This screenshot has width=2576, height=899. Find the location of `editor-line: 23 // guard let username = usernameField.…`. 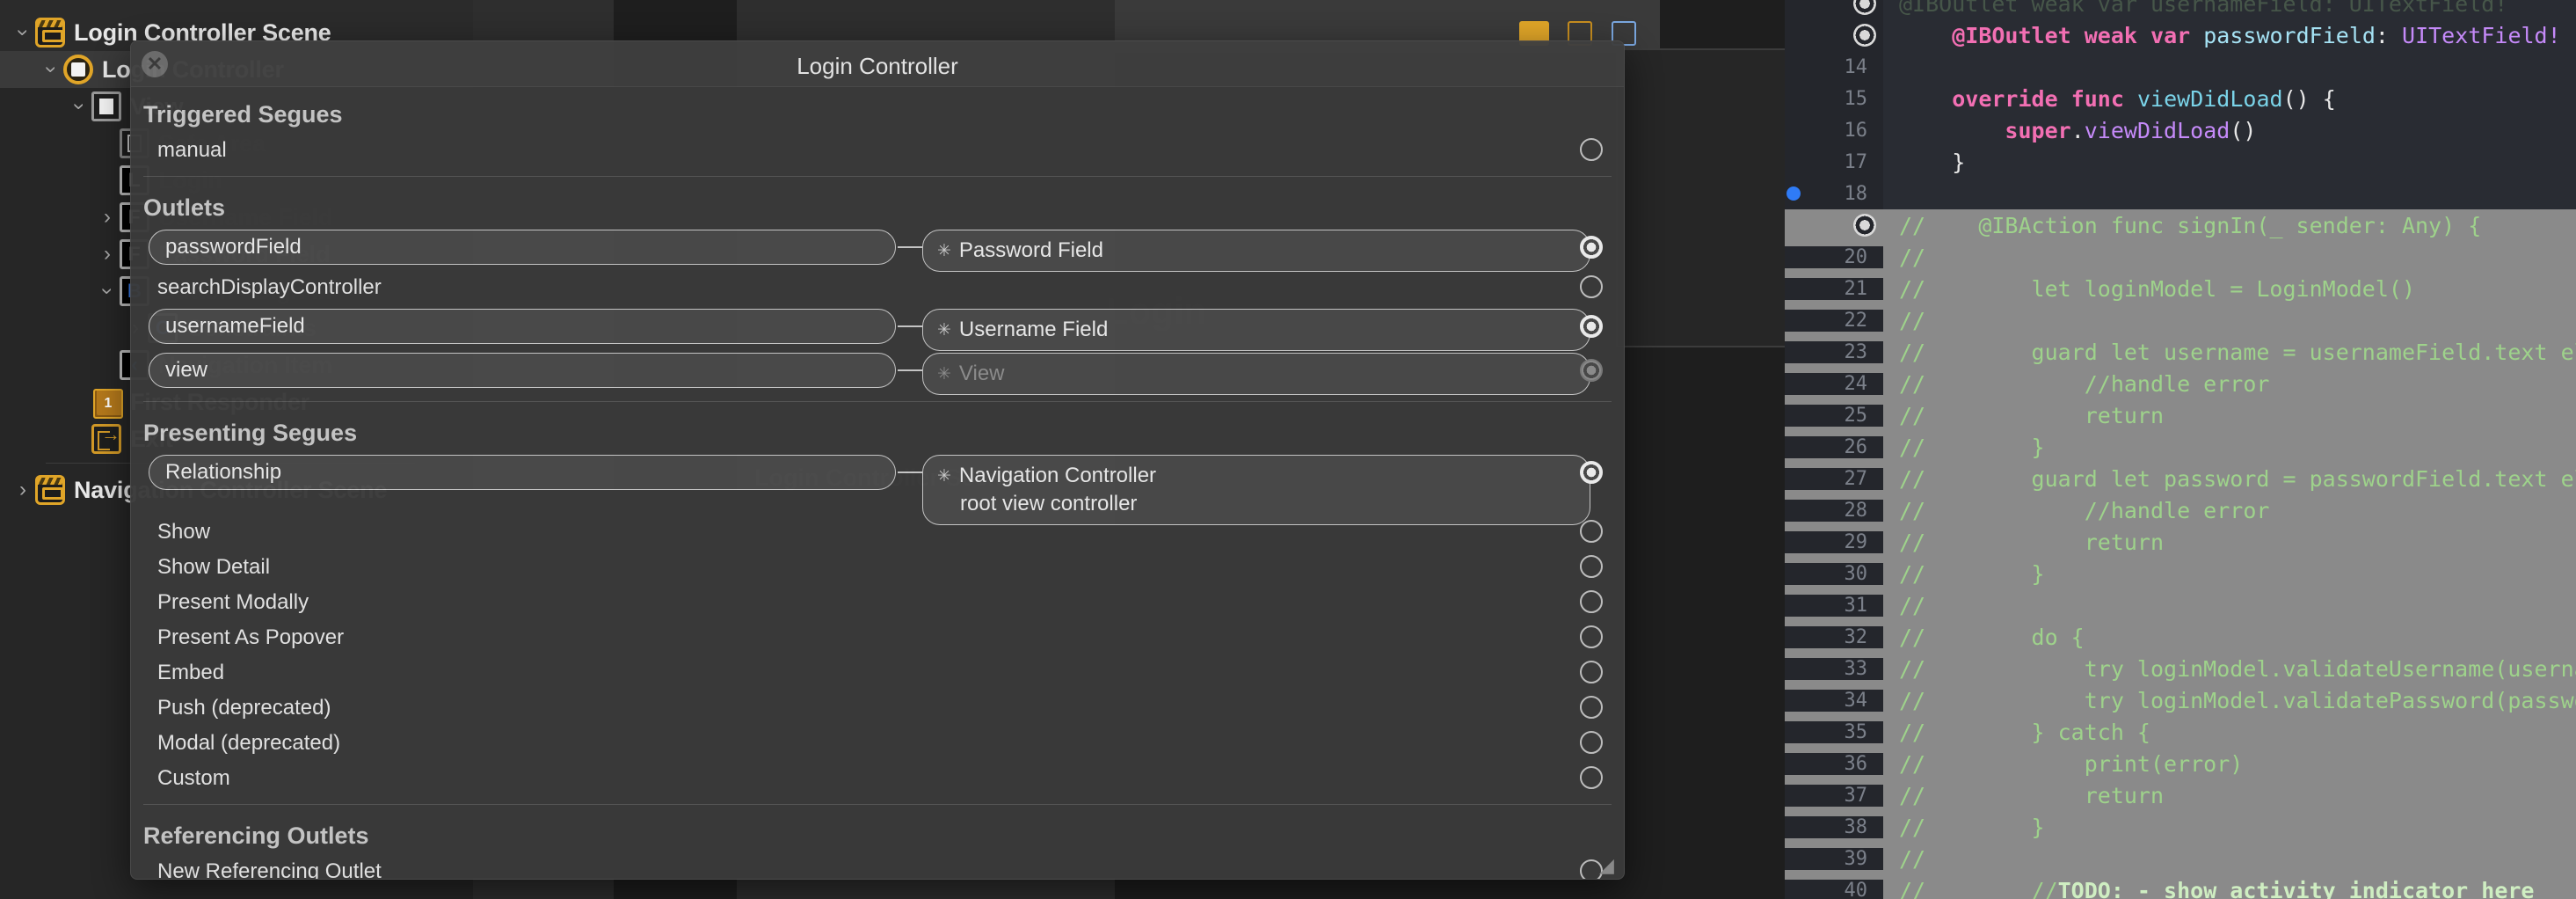

editor-line: 23 // guard let username = usernameField.… is located at coordinates (2180, 352).